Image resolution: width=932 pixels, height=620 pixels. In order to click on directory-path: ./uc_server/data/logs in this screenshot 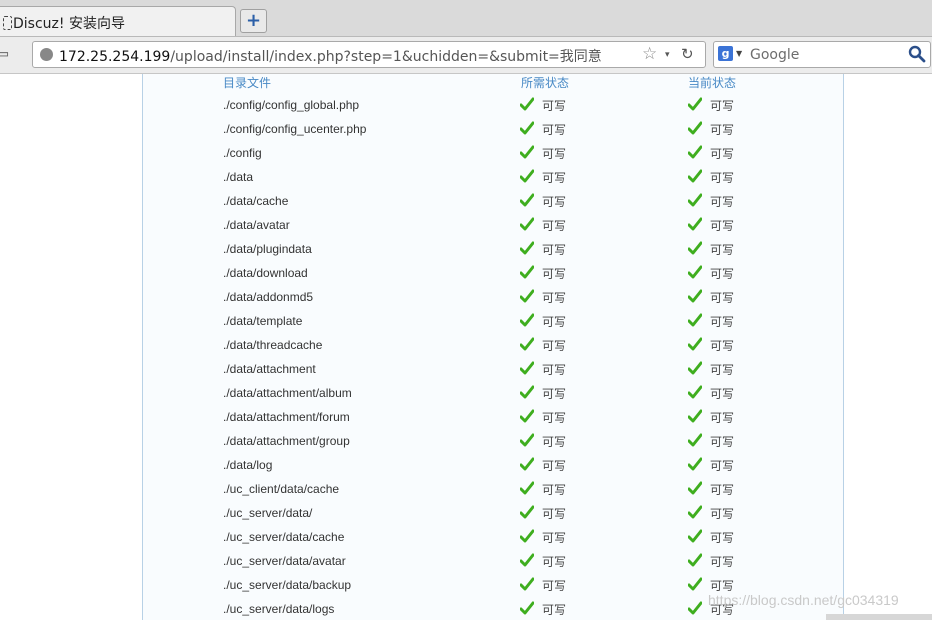, I will do `click(279, 609)`.